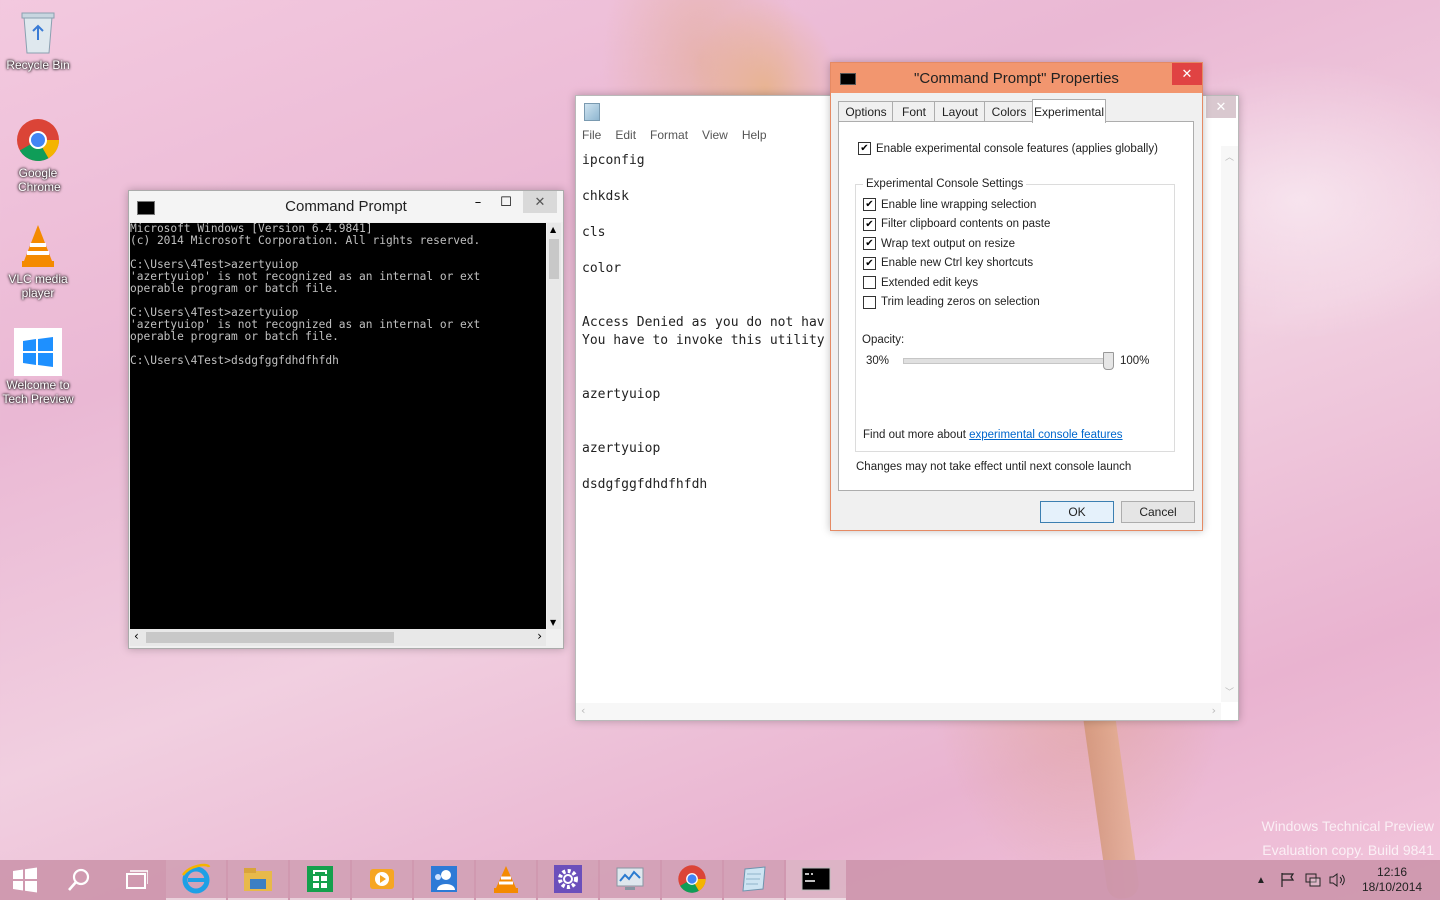 This screenshot has width=1440, height=900. I want to click on taskbar-internet-explorer, so click(196, 880).